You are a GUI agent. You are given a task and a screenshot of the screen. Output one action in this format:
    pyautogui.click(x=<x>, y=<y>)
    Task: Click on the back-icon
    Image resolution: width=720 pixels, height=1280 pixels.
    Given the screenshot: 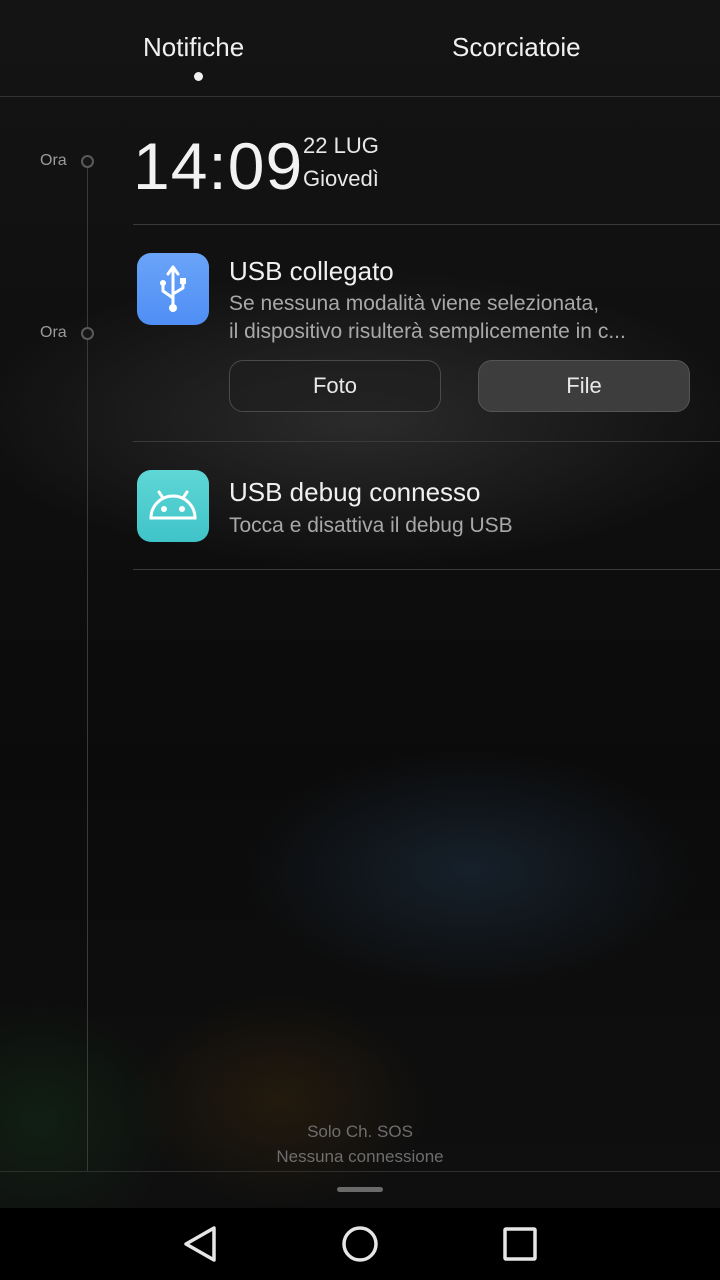 What is the action you would take?
    pyautogui.click(x=200, y=1244)
    